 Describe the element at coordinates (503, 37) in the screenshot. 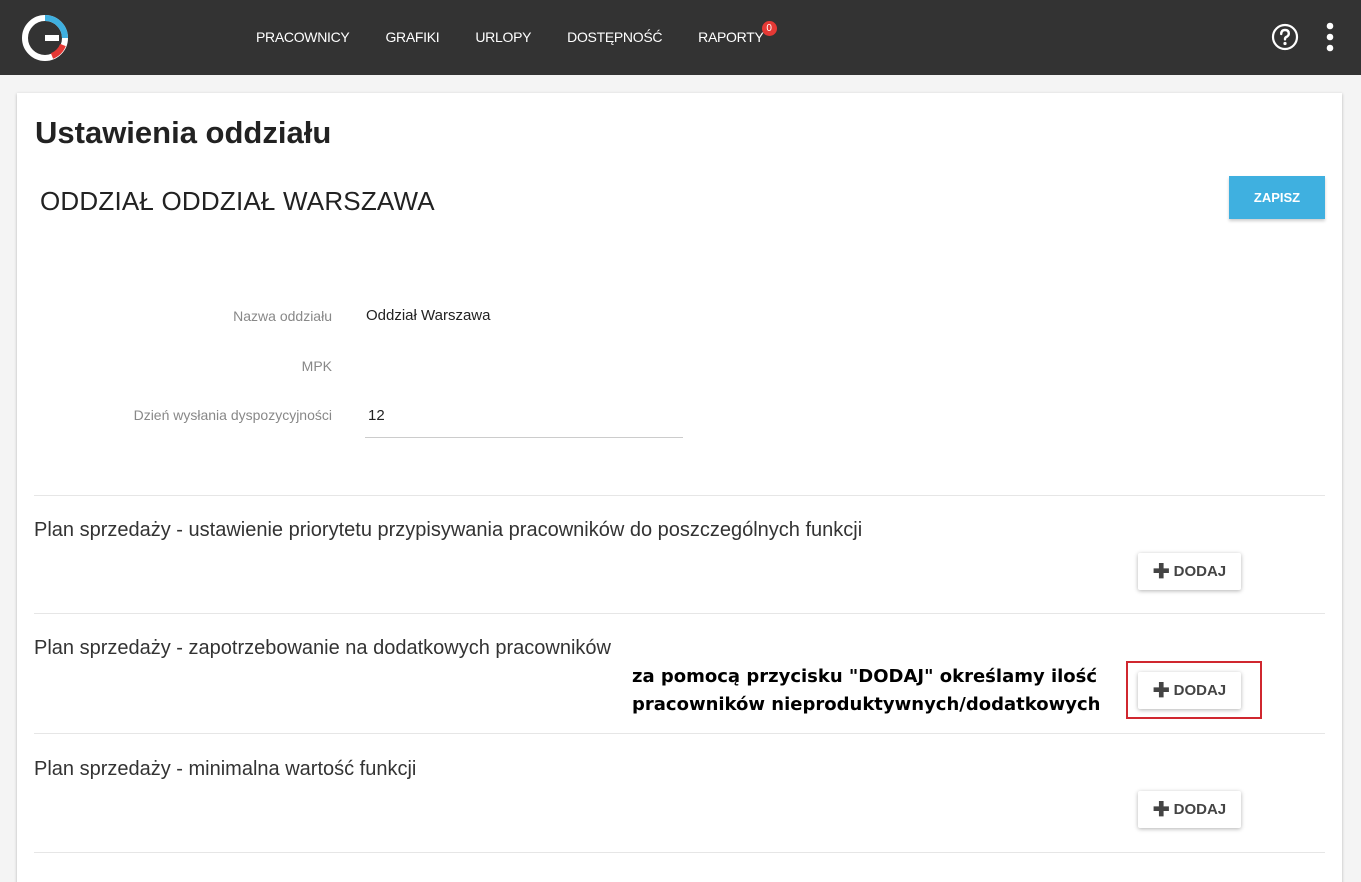

I see `nav-item-urlopy: URLOPY` at that location.